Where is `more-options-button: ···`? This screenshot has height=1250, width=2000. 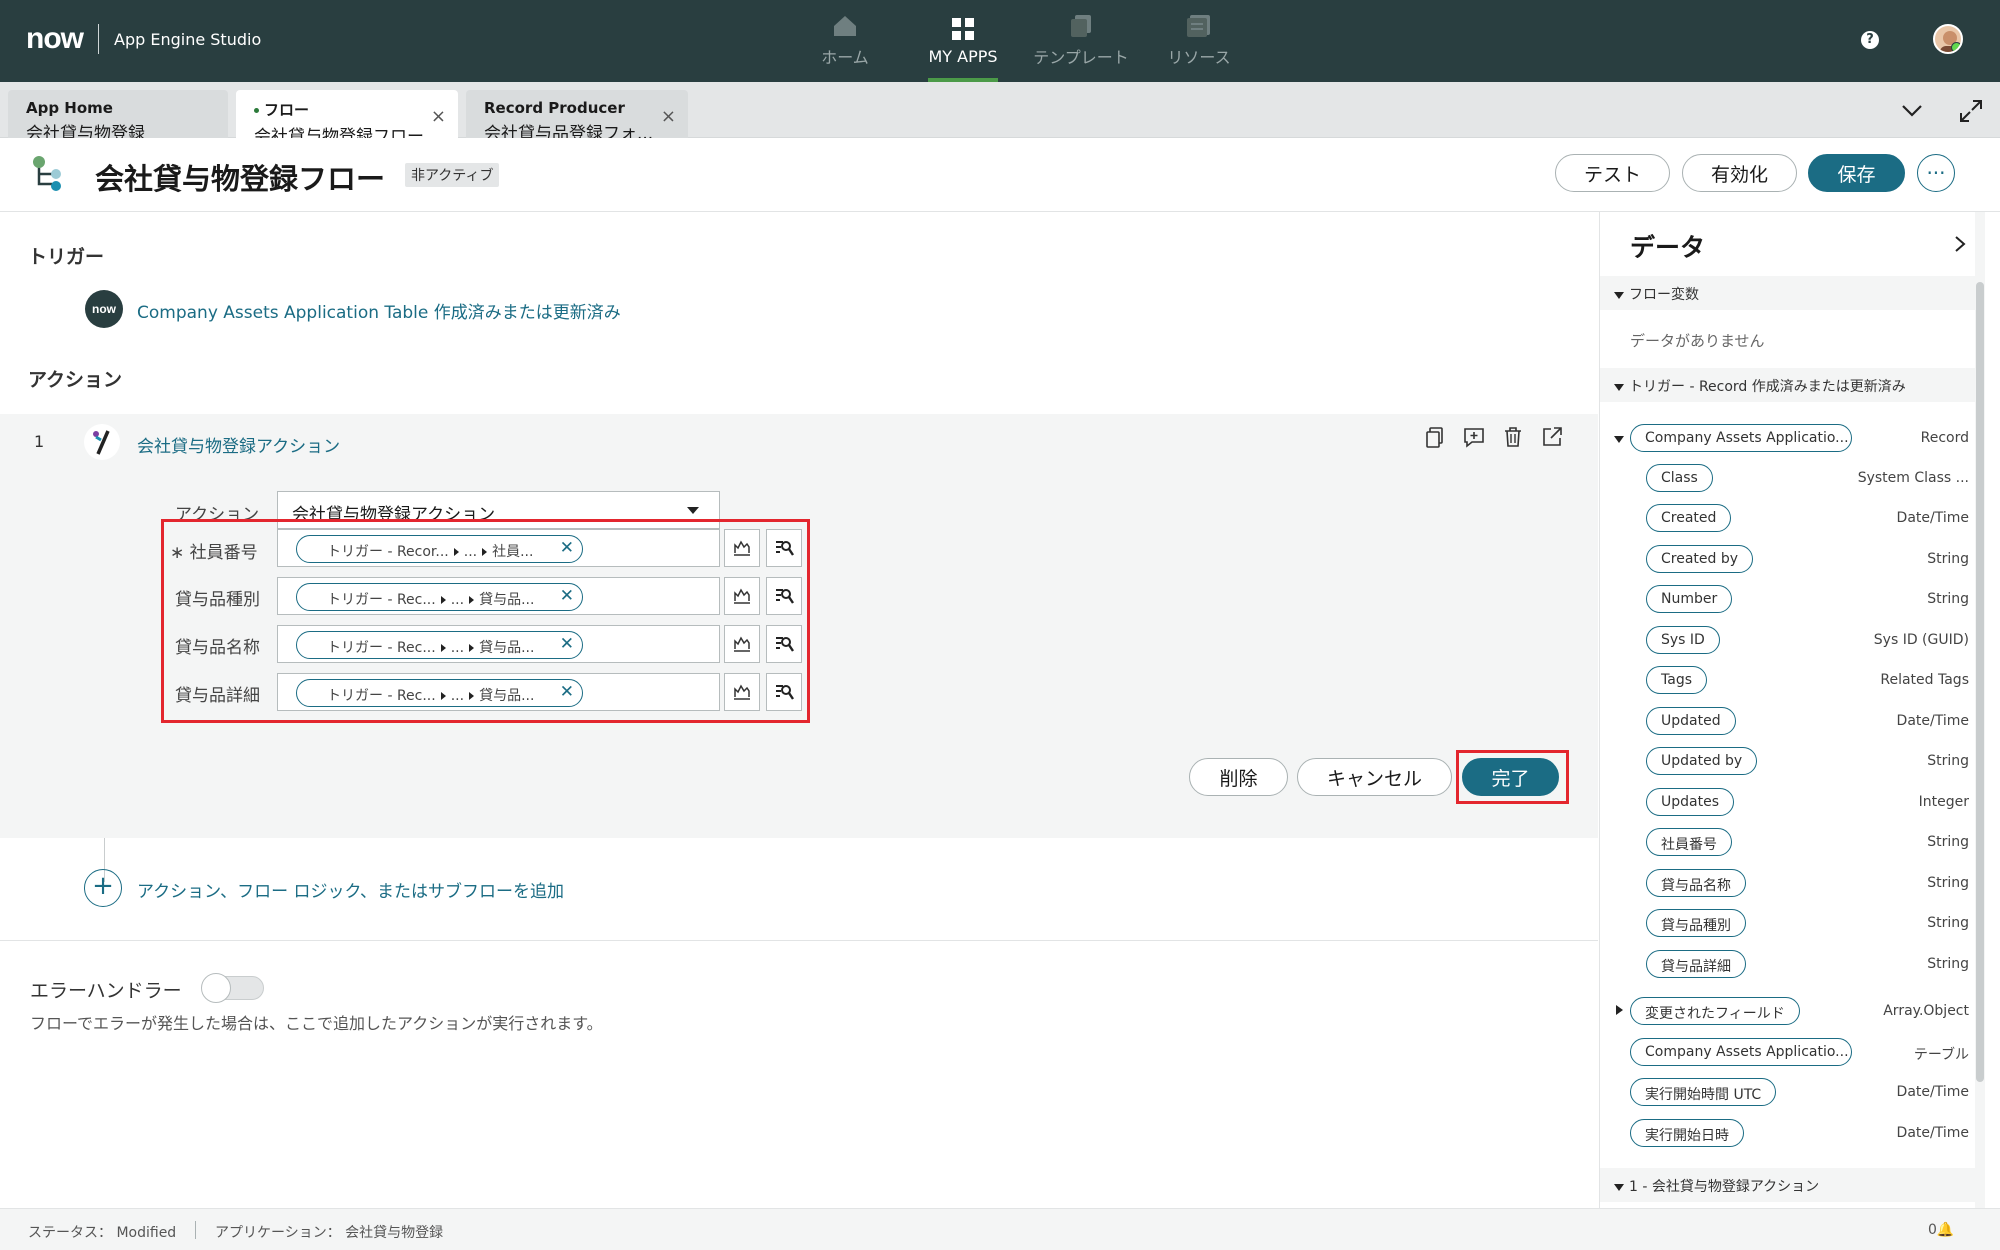 more-options-button: ··· is located at coordinates (1936, 173).